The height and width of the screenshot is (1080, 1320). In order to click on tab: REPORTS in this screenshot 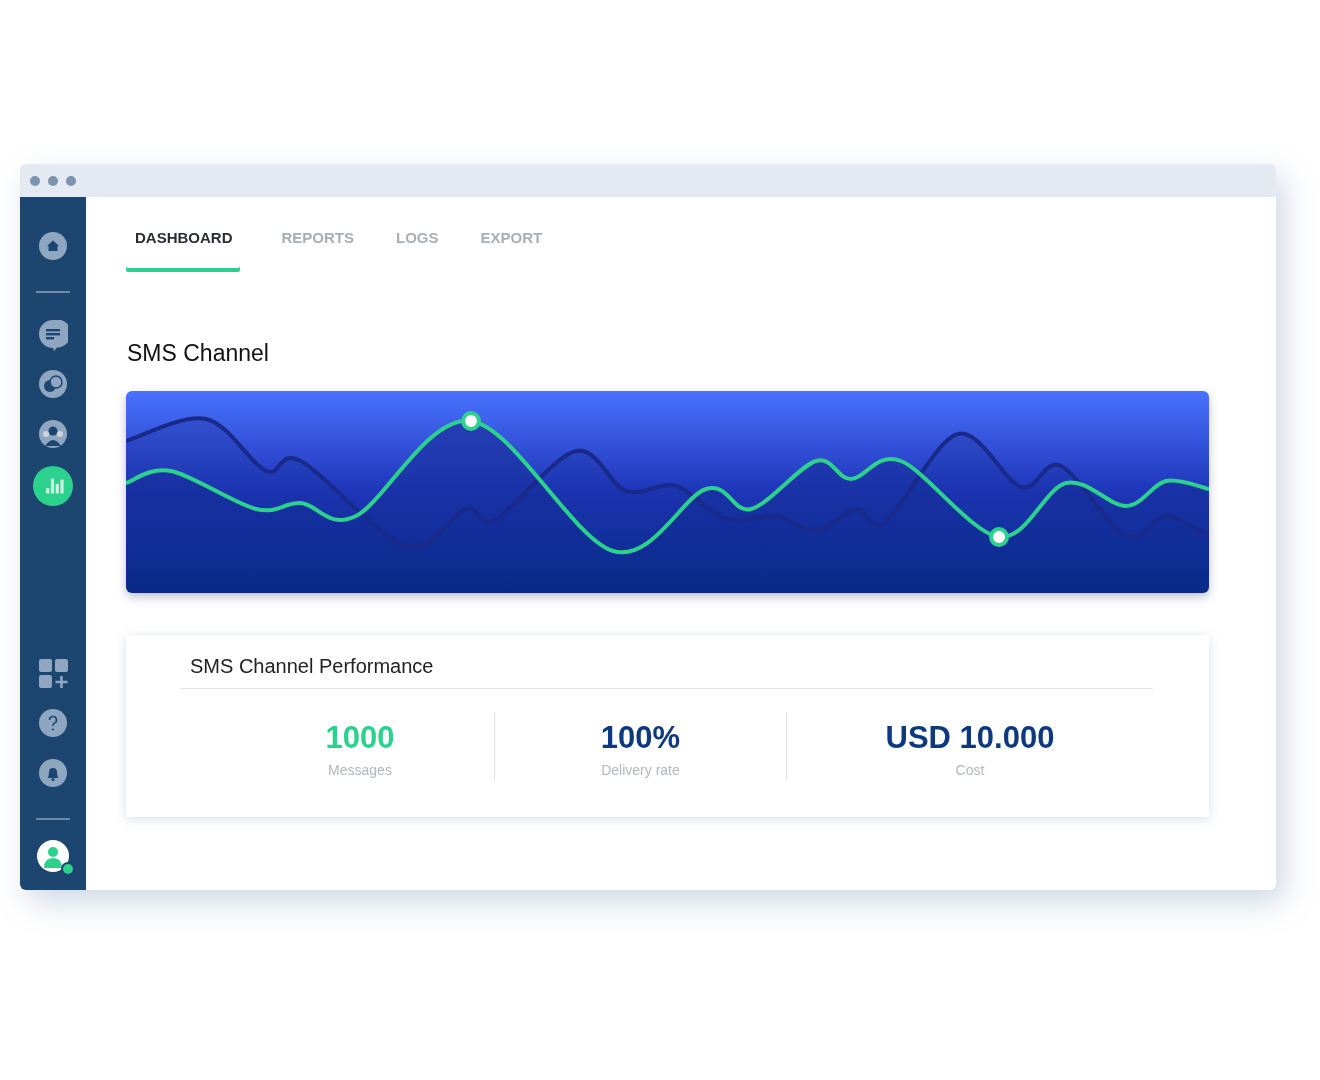, I will do `click(317, 234)`.